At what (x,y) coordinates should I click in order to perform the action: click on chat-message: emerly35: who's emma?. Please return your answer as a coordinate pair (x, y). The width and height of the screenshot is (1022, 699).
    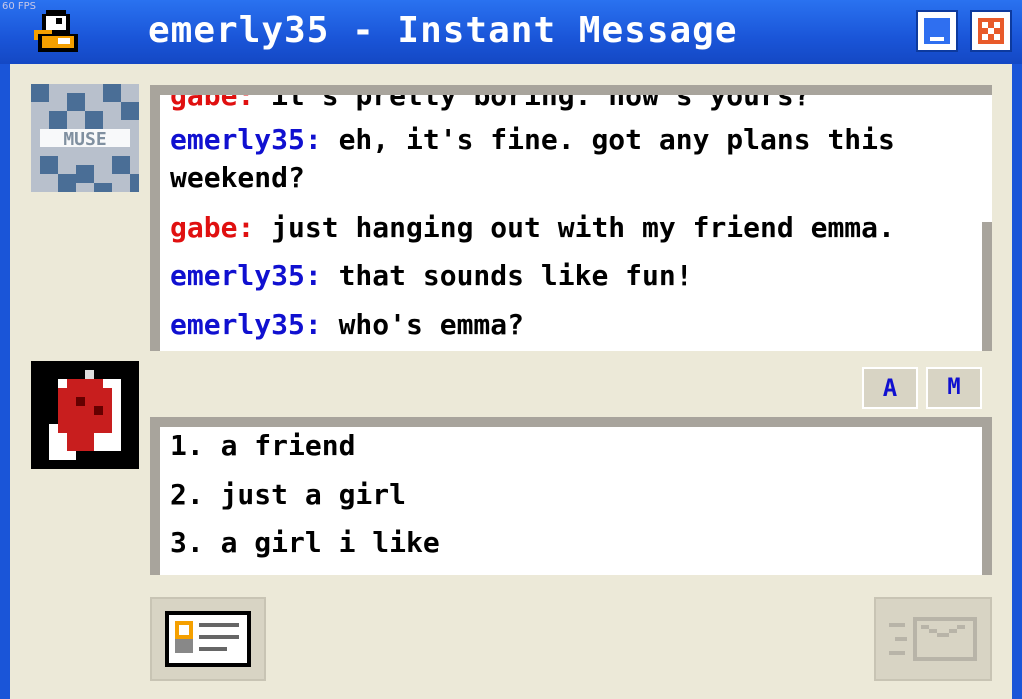
    Looking at the image, I should click on (347, 324).